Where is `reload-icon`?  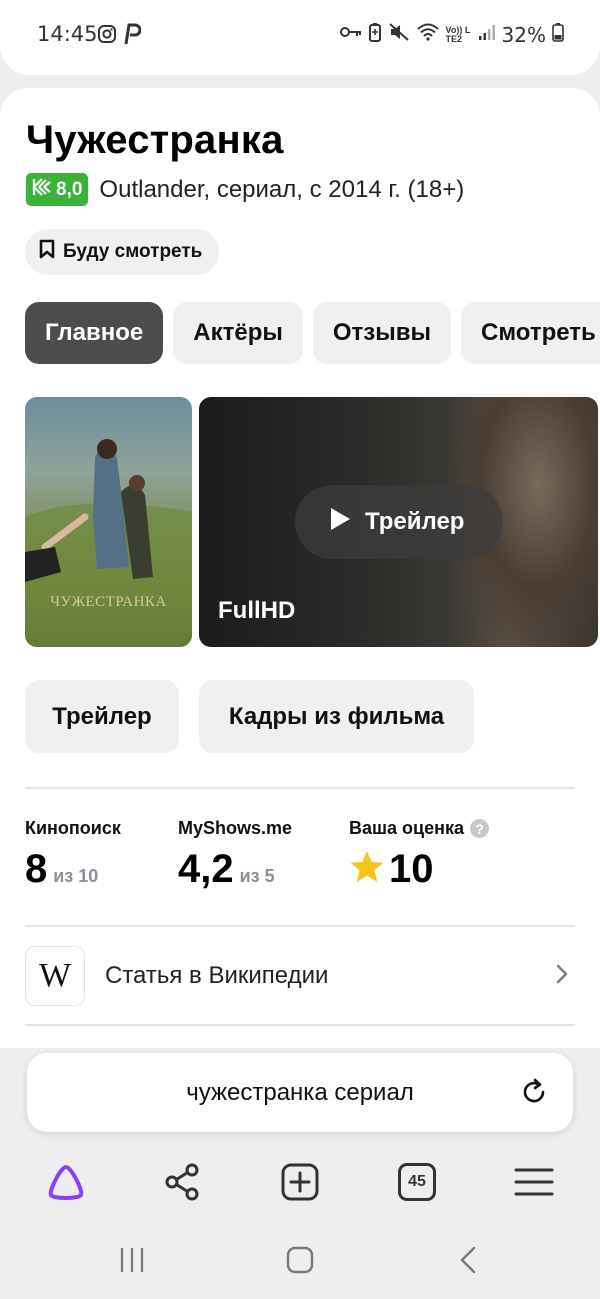
reload-icon is located at coordinates (534, 1095).